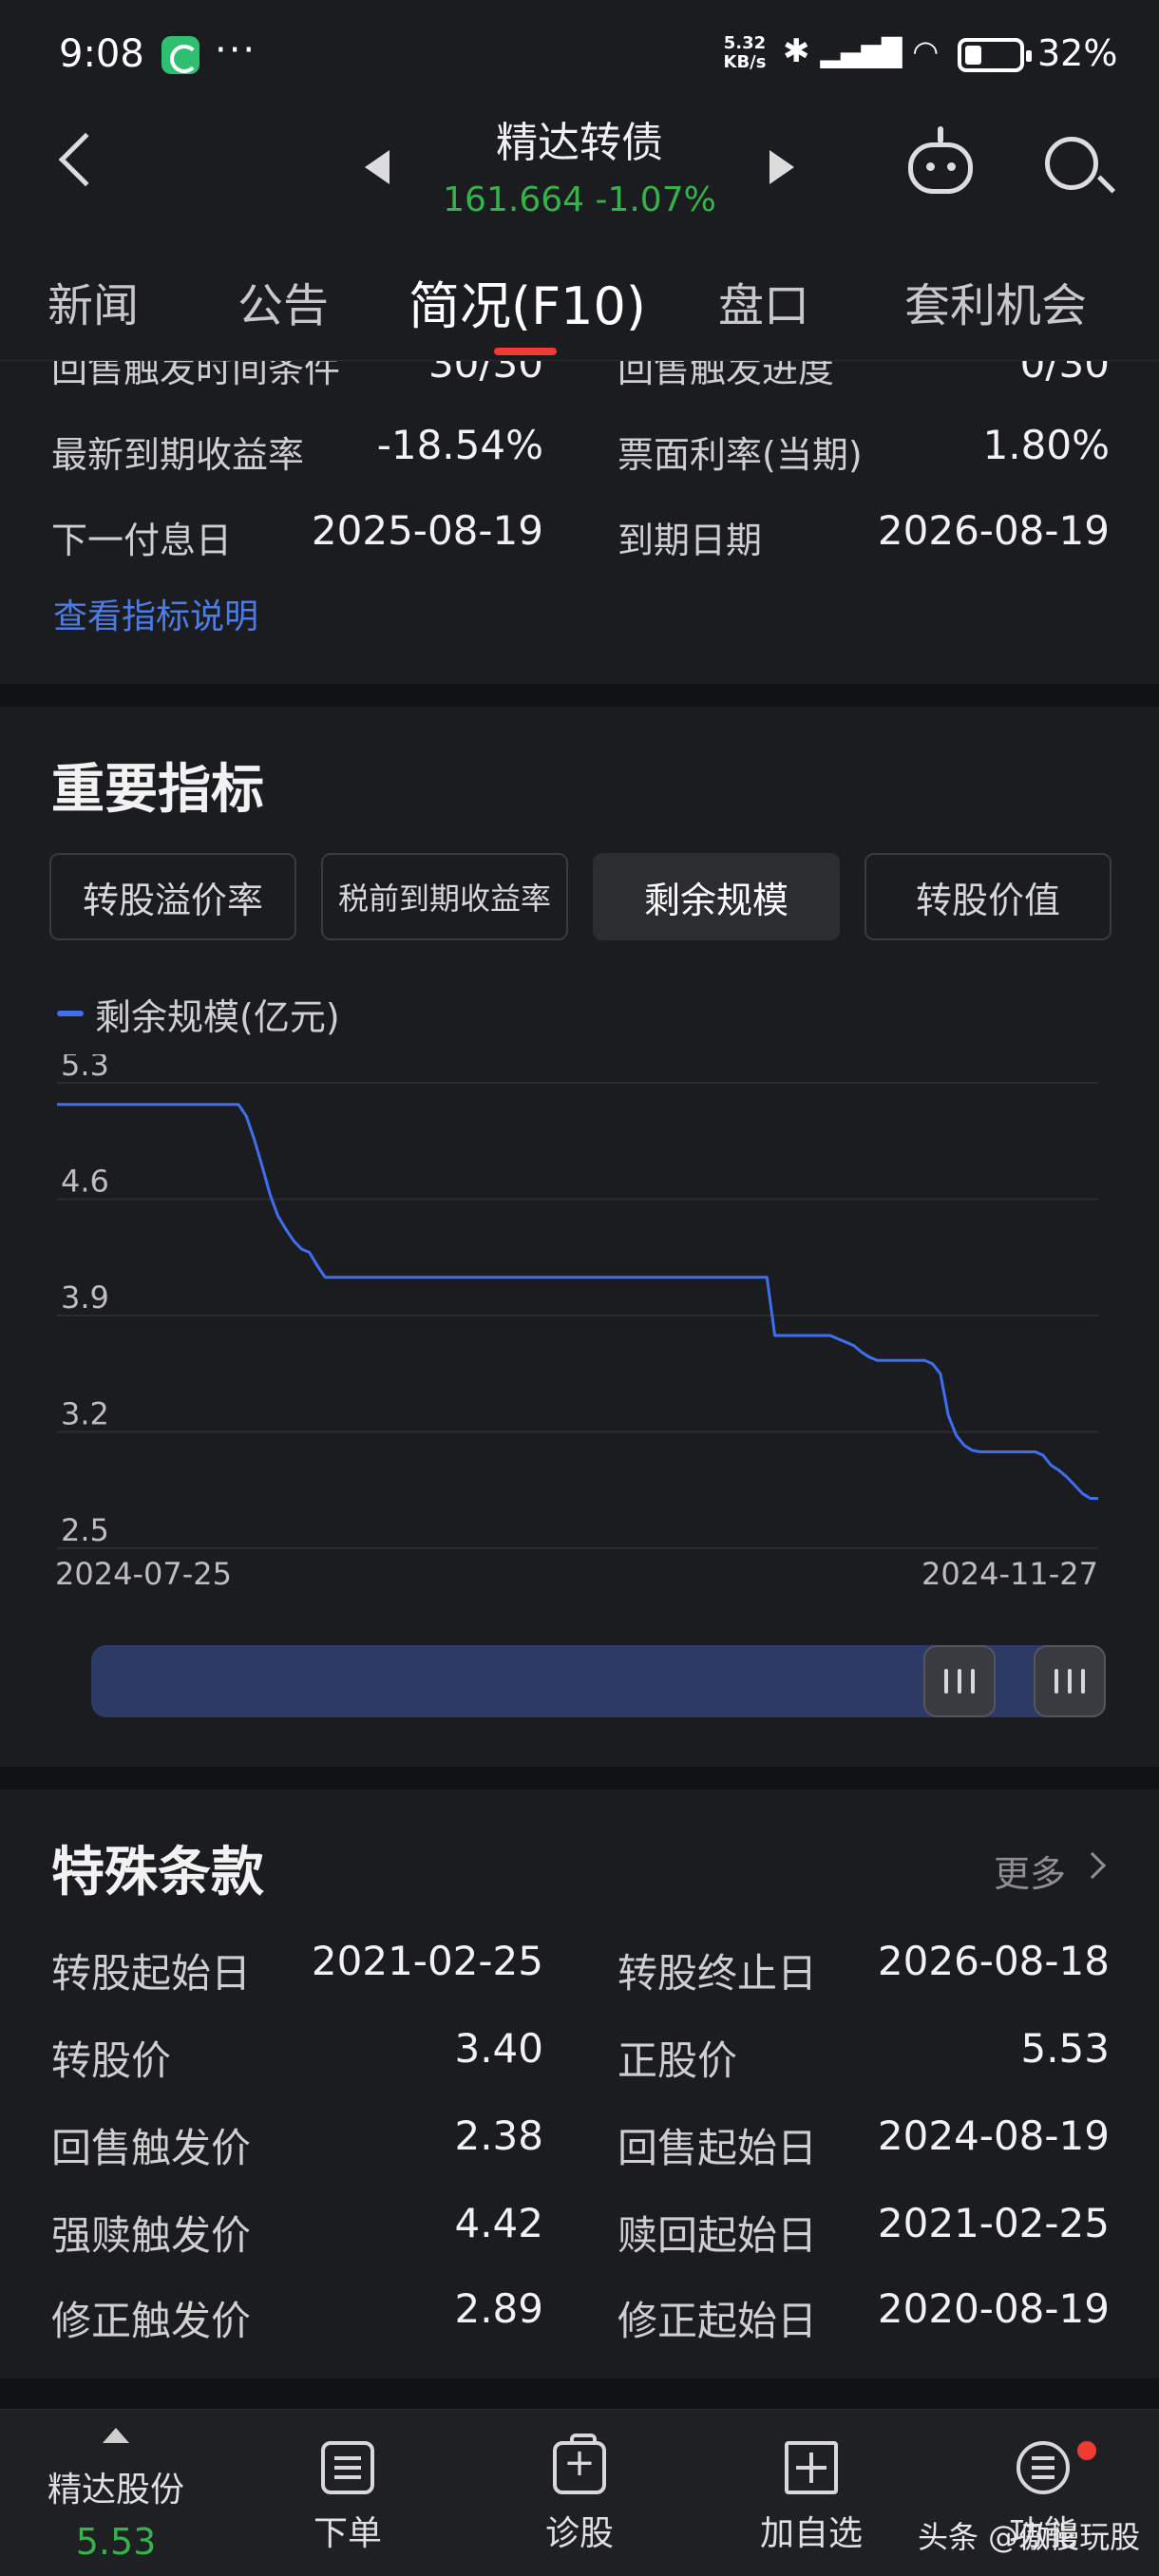  Describe the element at coordinates (498, 2135) in the screenshot. I see `clause-value: 2.38` at that location.